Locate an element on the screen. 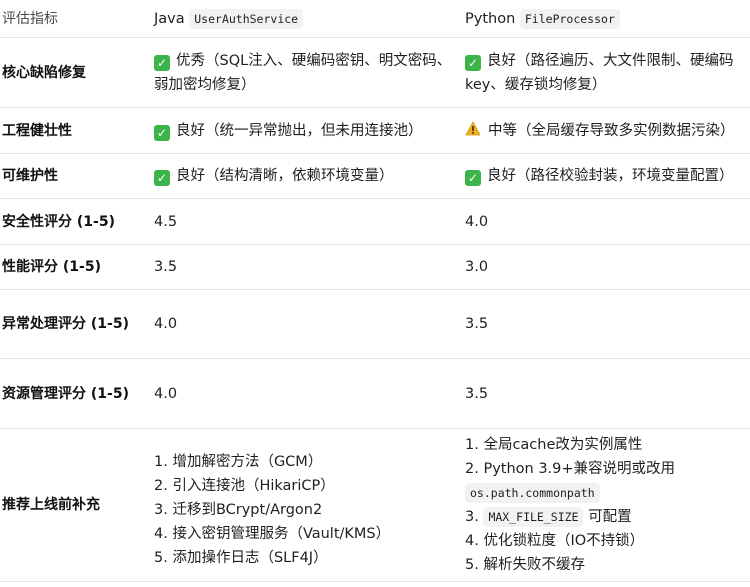 The height and width of the screenshot is (587, 750). list-item: 5. 解析失败不缓存 is located at coordinates (525, 565).